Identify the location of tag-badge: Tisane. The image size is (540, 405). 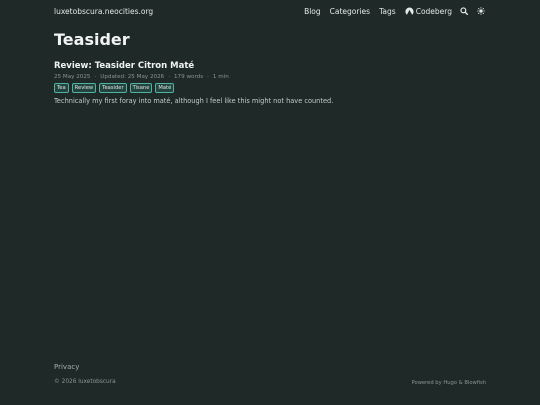
(141, 88).